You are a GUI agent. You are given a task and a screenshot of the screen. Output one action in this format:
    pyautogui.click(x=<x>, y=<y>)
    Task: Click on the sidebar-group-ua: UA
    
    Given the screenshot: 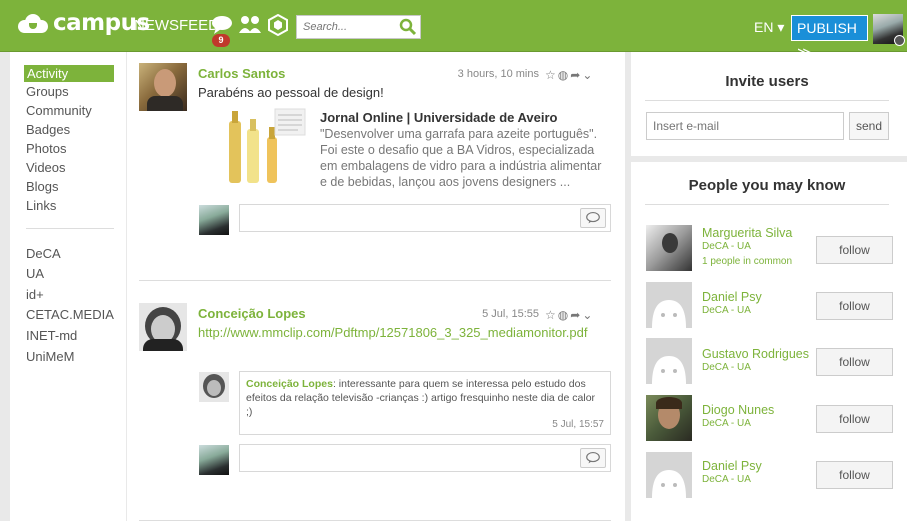 What is the action you would take?
    pyautogui.click(x=35, y=273)
    